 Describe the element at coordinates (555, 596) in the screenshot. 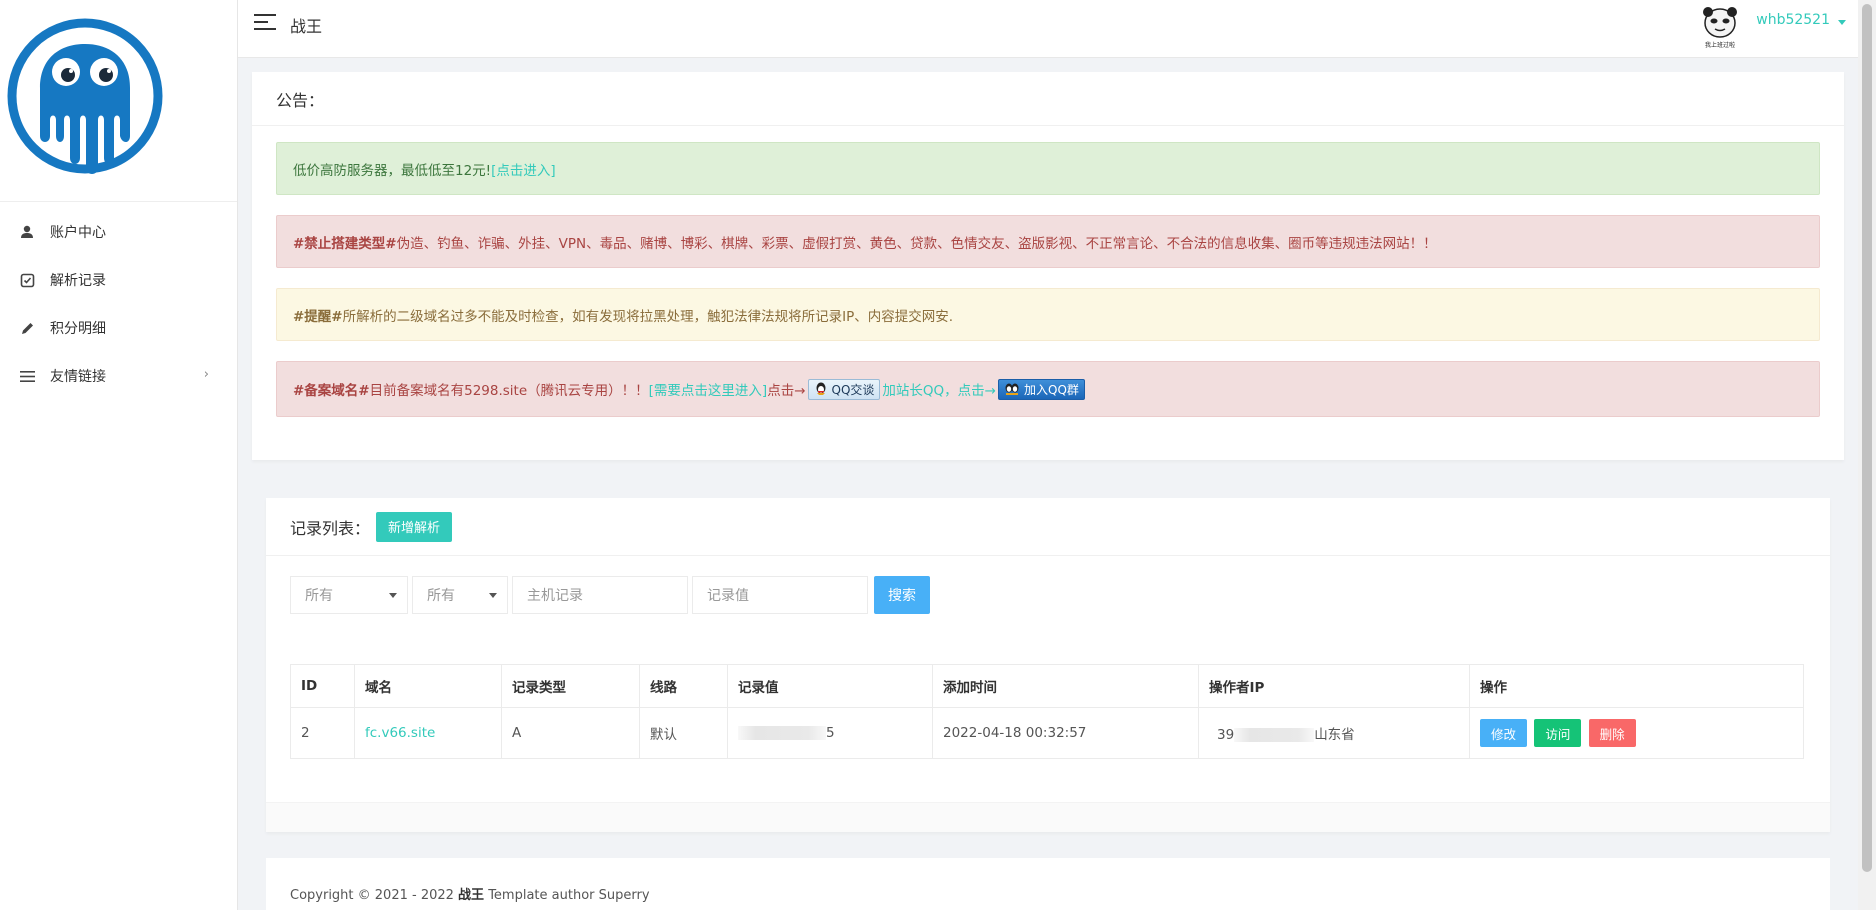

I see `host-record-placeholder: 主机记录` at that location.